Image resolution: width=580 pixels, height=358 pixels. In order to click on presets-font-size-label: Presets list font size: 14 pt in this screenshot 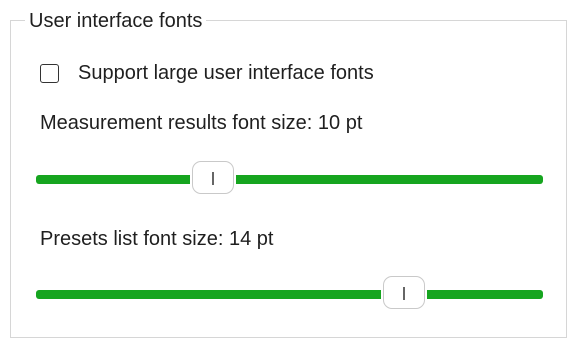, I will do `click(157, 239)`.